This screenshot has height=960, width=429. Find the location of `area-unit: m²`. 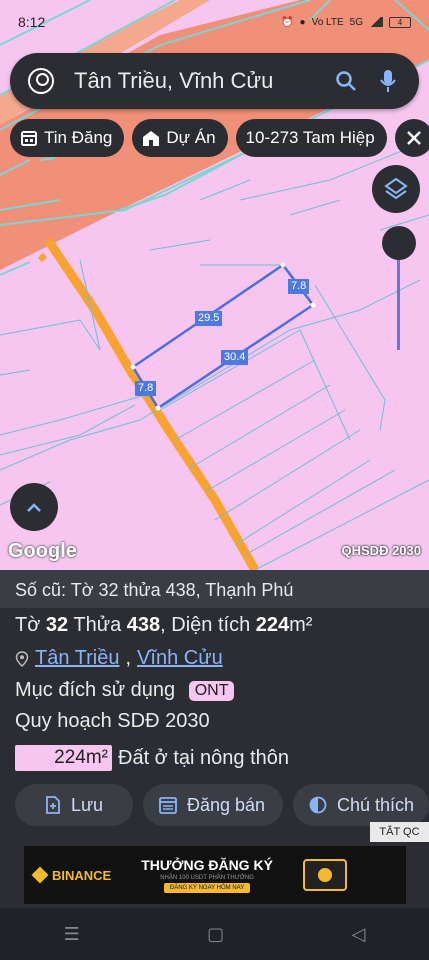

area-unit: m² is located at coordinates (301, 625).